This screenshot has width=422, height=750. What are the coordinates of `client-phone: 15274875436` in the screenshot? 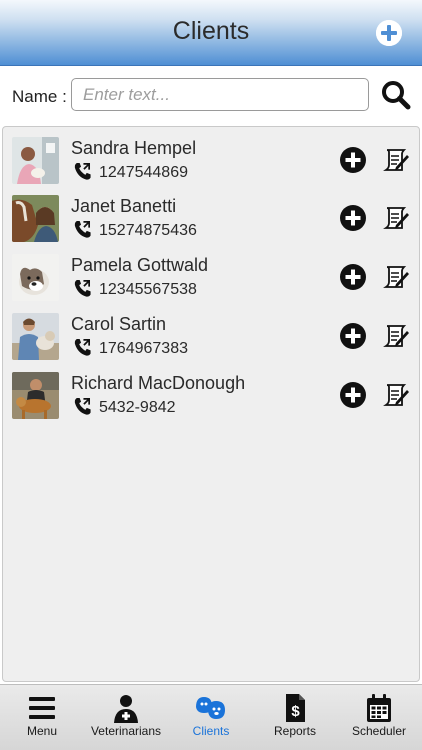 It's located at (148, 231).